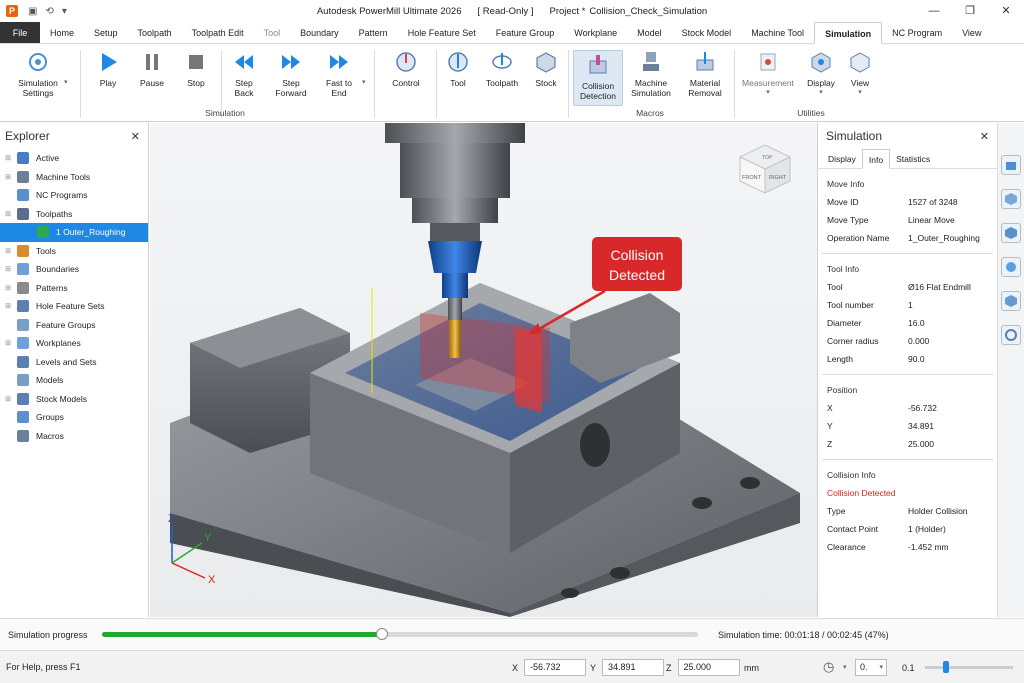  I want to click on tree-item: 1 Outer_Roughing, so click(74, 232).